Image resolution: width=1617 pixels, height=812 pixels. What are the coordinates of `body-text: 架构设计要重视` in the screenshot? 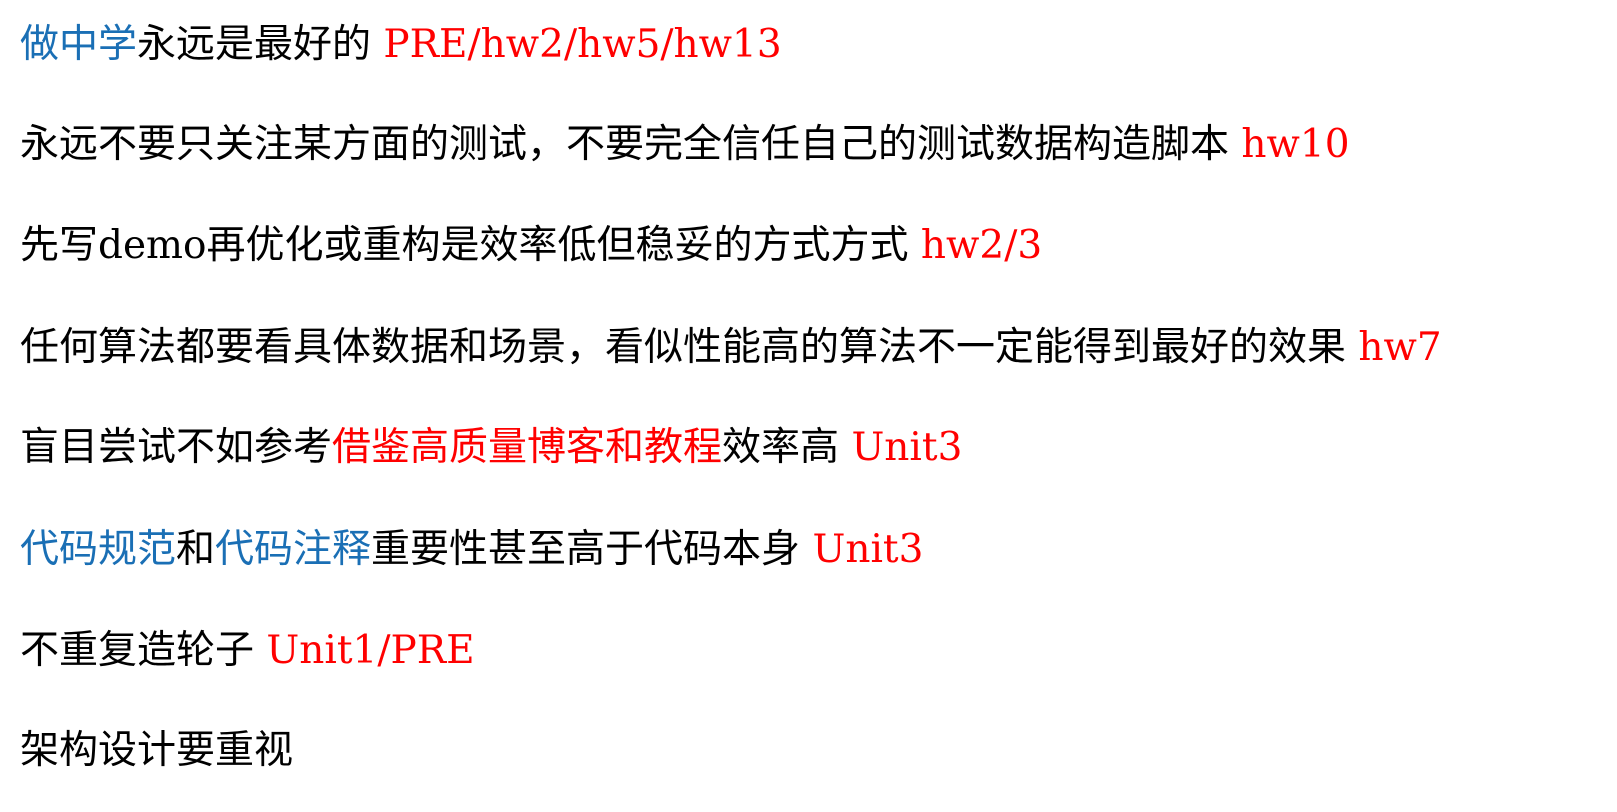 It's located at (157, 750).